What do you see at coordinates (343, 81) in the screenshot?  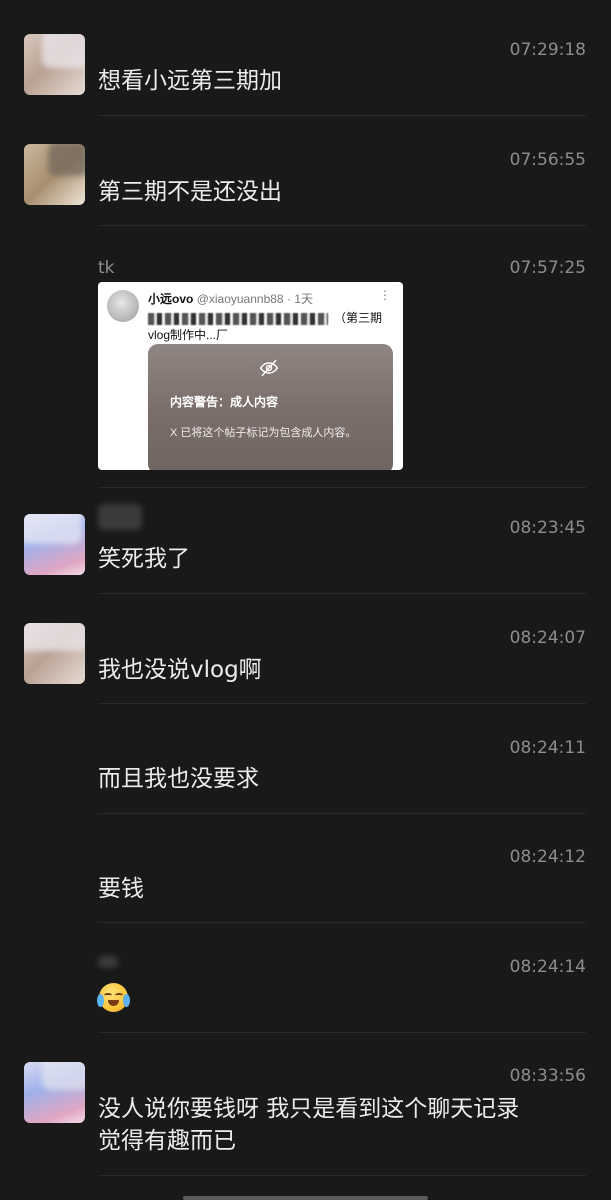 I see `message-text: 想看小远第三期加` at bounding box center [343, 81].